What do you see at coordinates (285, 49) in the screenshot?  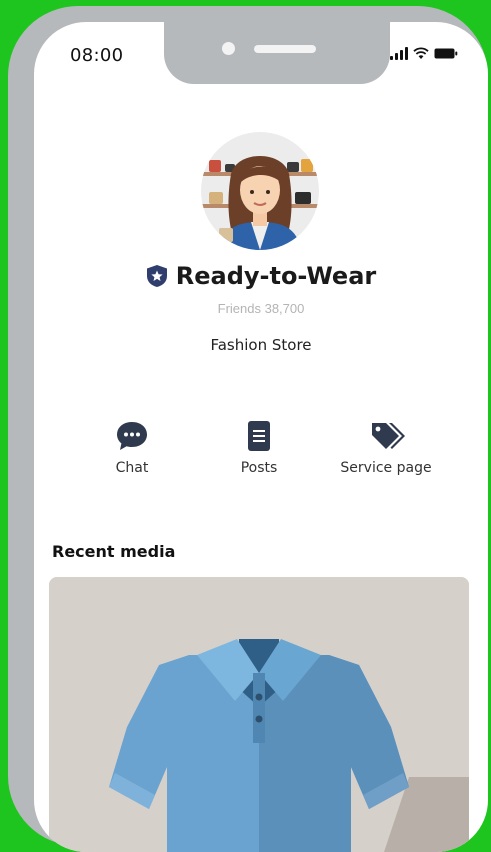 I see `speaker-slot` at bounding box center [285, 49].